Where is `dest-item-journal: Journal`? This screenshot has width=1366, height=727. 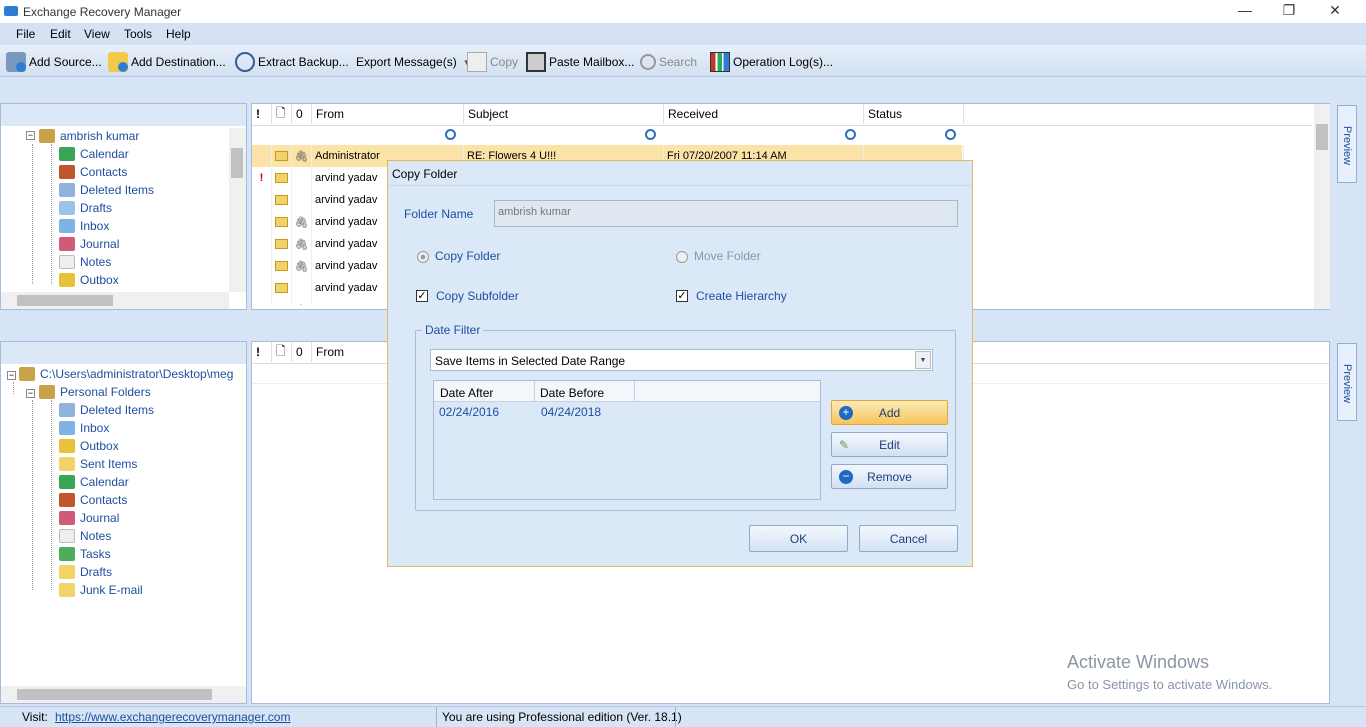 dest-item-journal: Journal is located at coordinates (89, 518).